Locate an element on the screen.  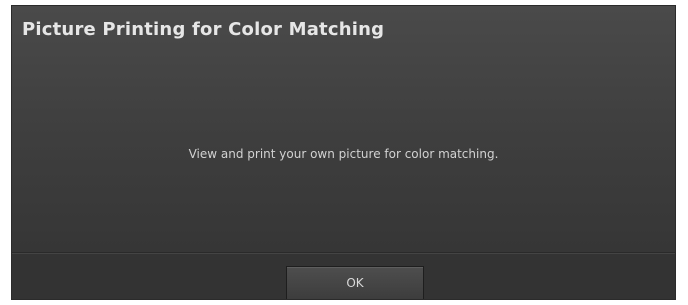
footer-divider is located at coordinates (343, 253).